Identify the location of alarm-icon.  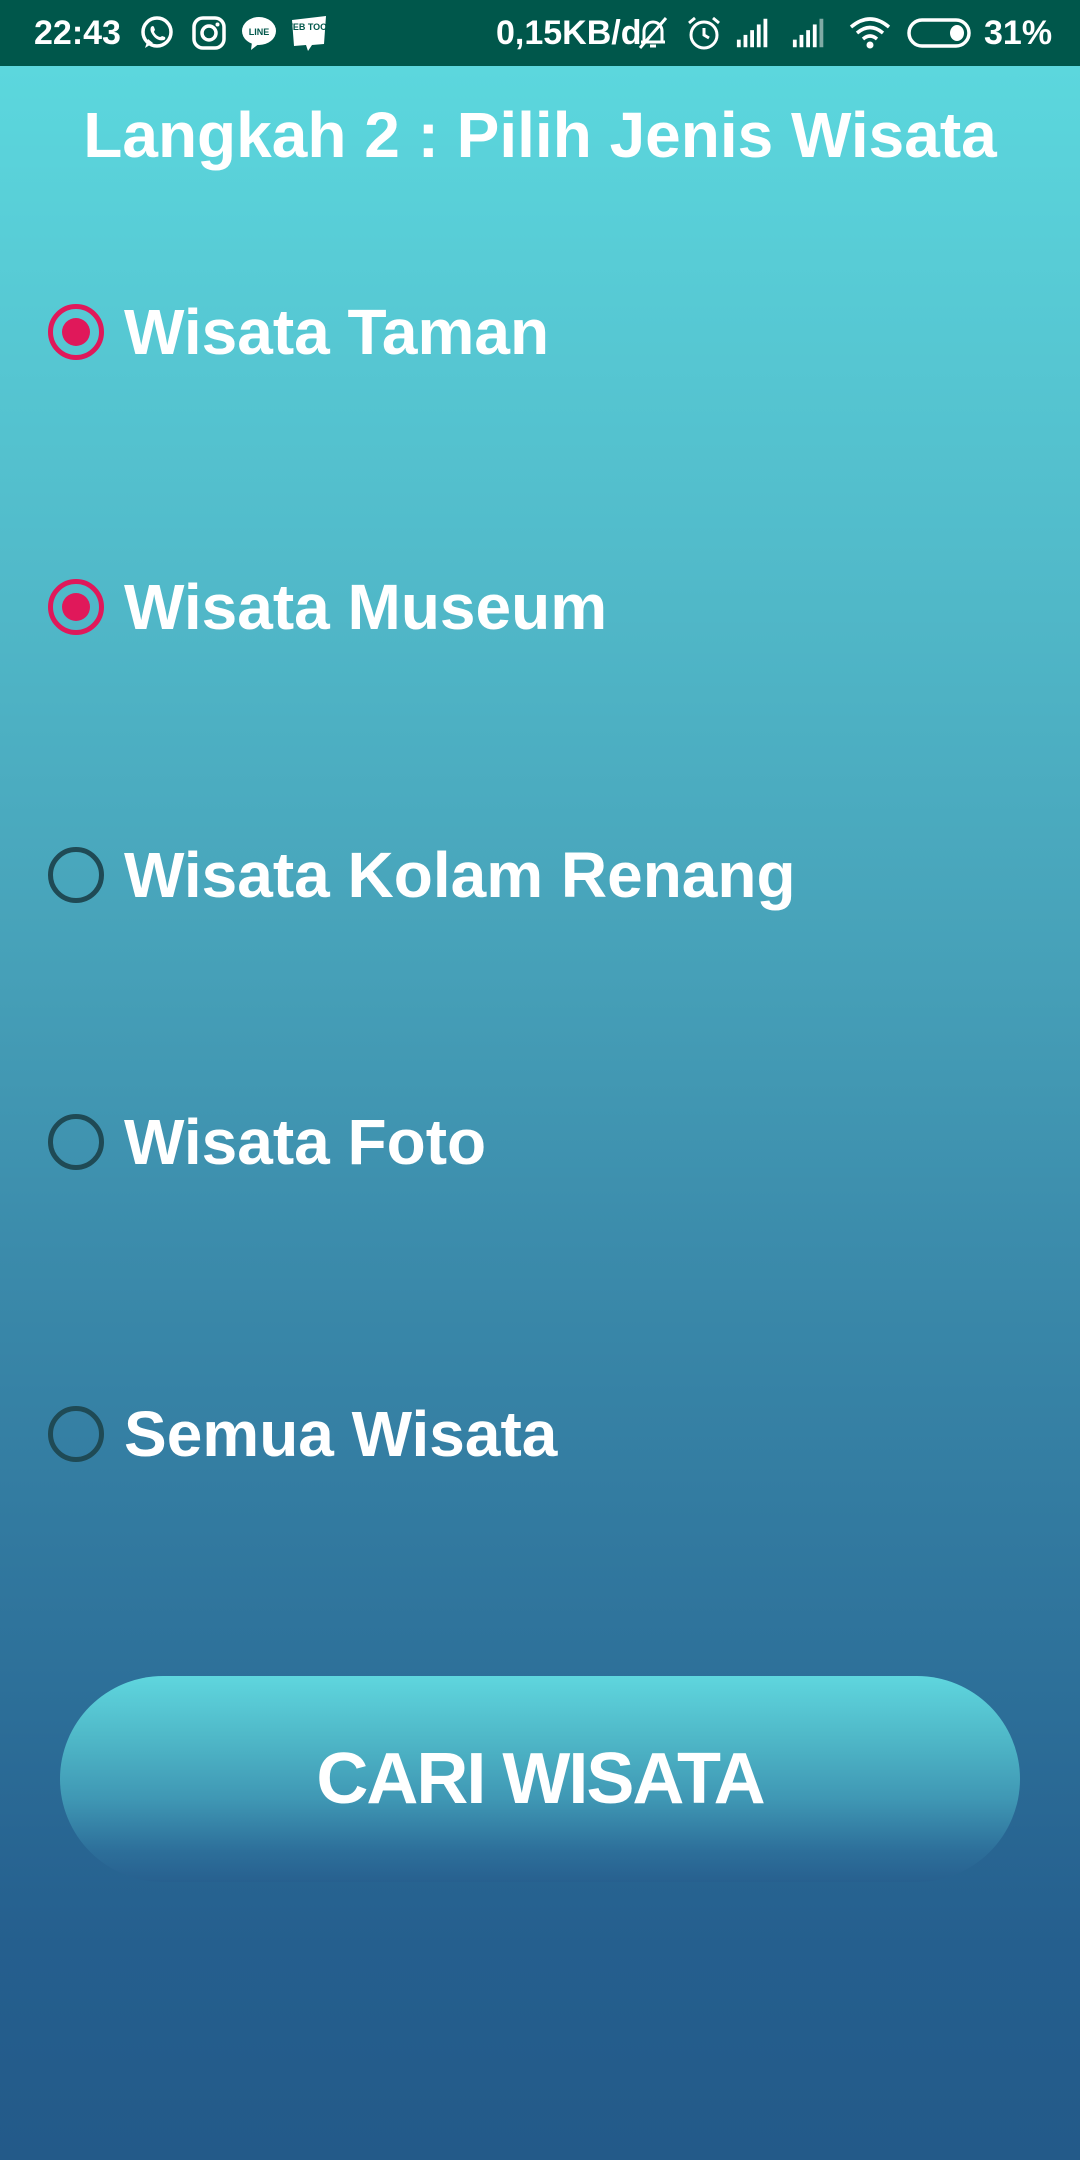
(704, 33).